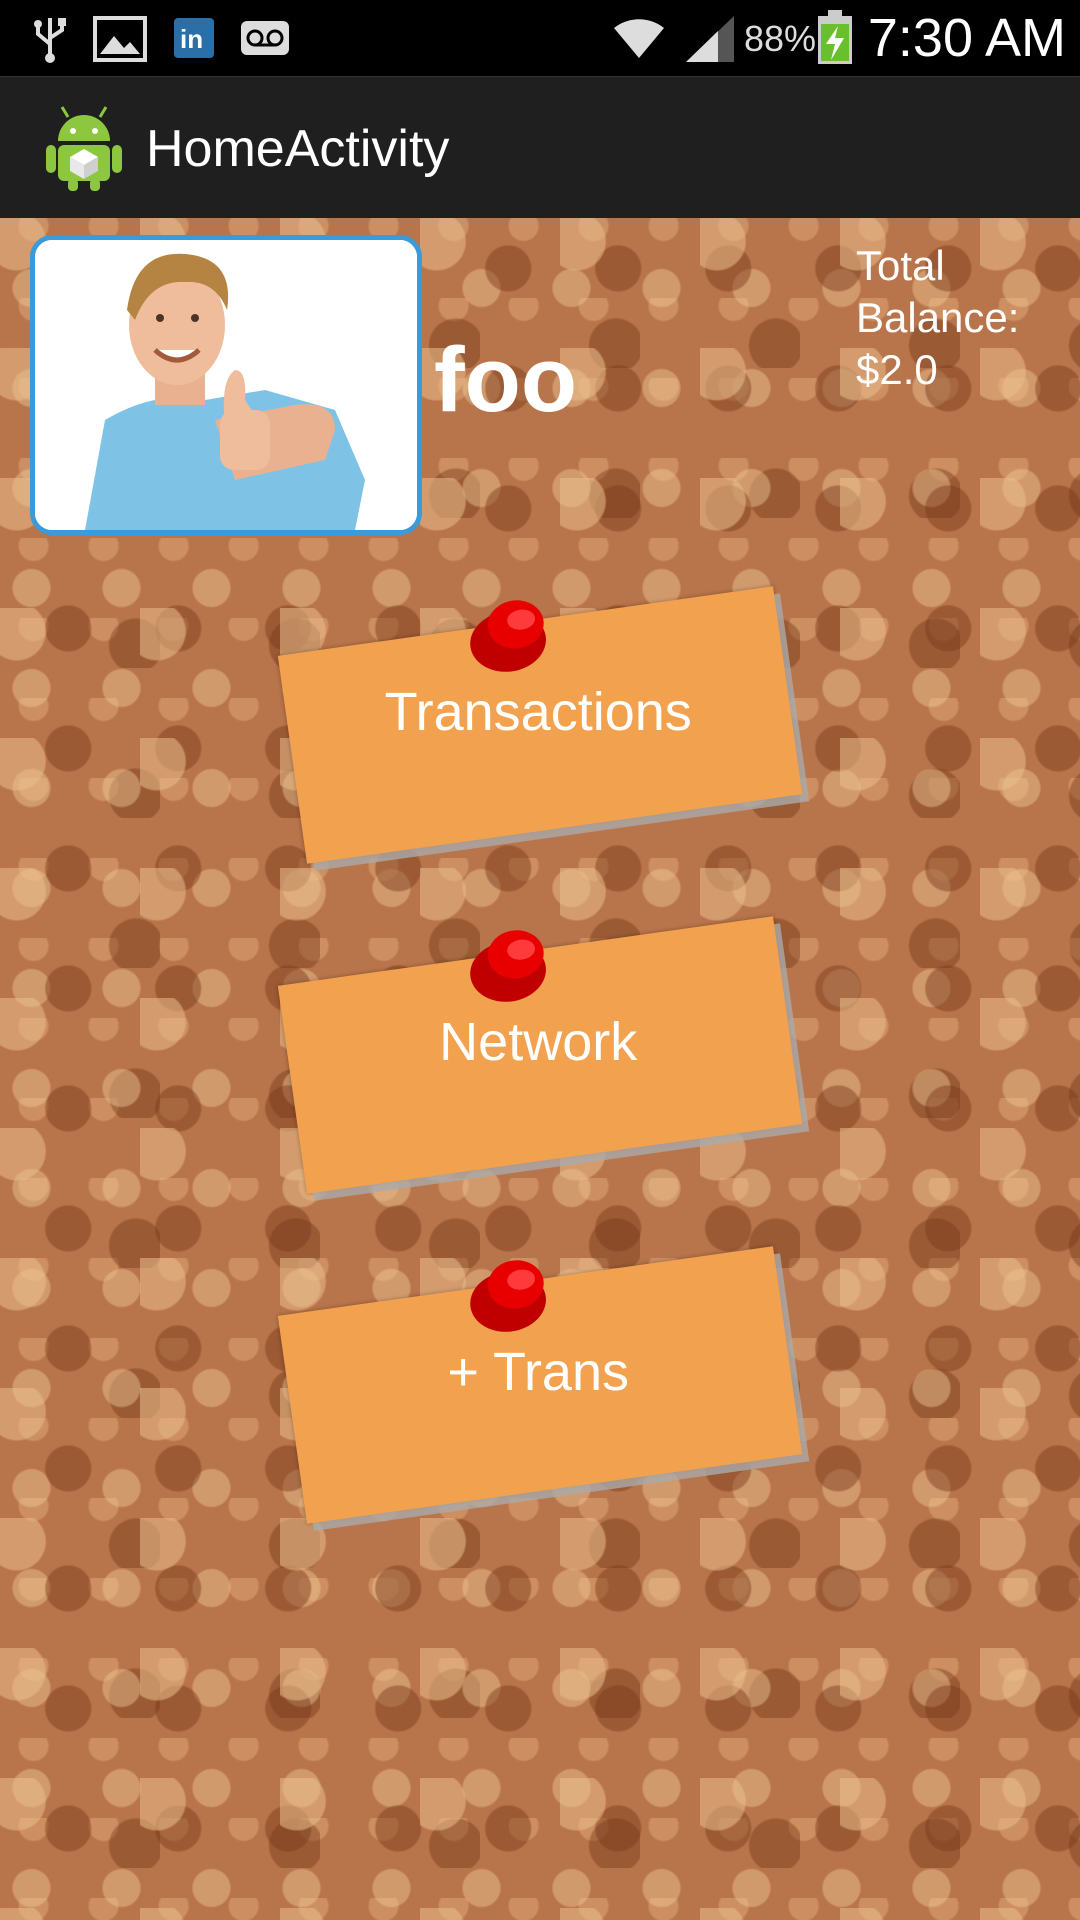 Image resolution: width=1080 pixels, height=1920 pixels. I want to click on image-icon, so click(120, 39).